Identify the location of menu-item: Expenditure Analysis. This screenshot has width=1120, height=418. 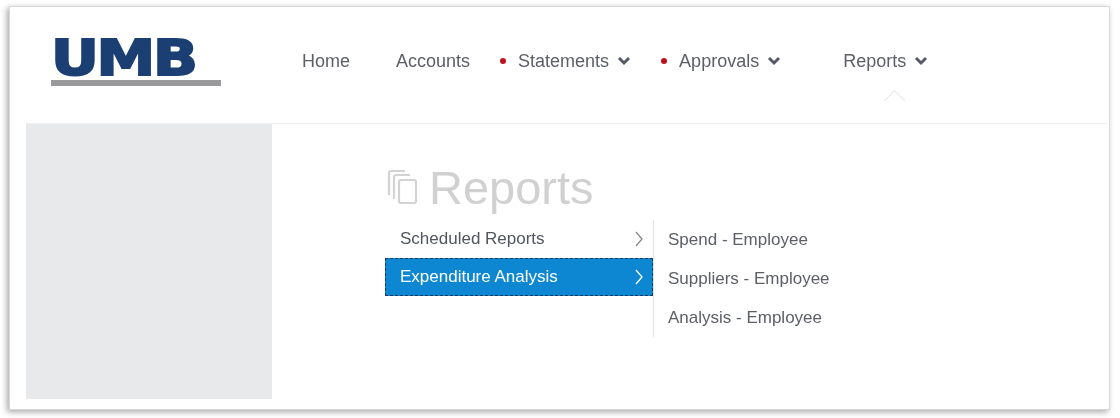
(519, 277).